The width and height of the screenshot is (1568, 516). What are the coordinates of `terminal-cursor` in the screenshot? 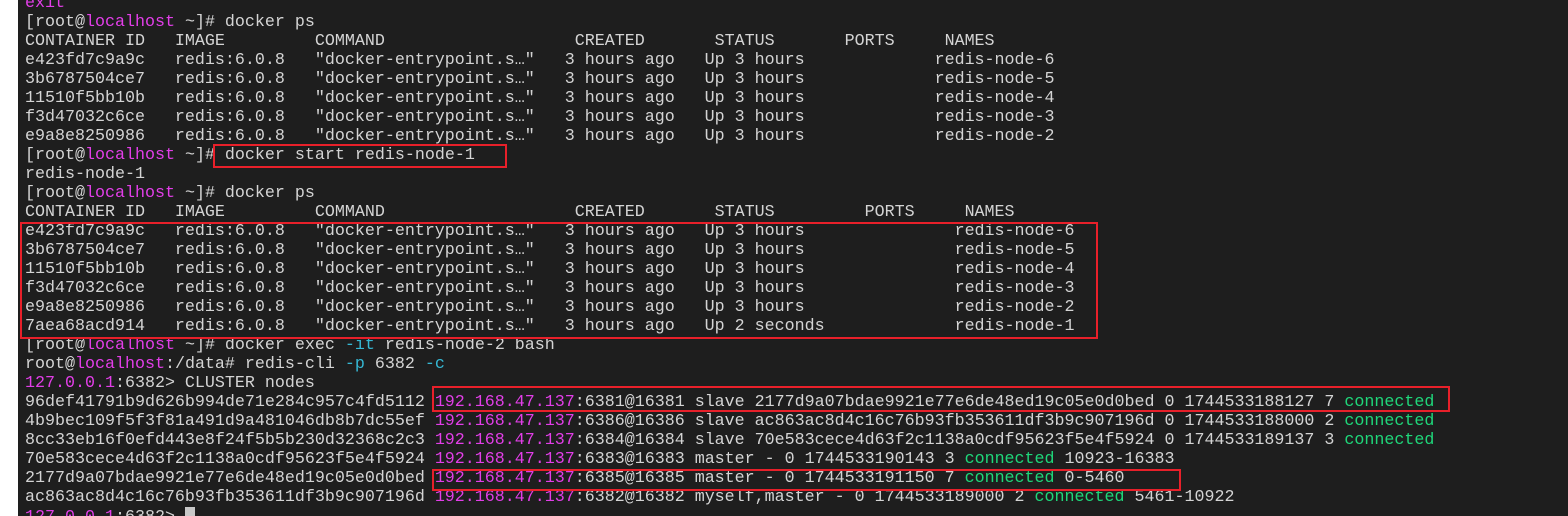 It's located at (189, 511).